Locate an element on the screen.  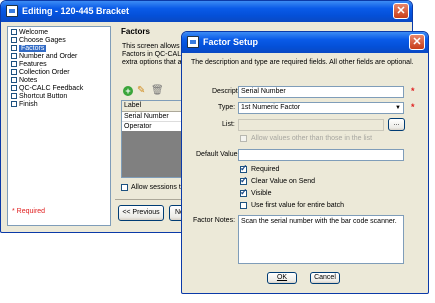
previous-button: << Previous is located at coordinates (141, 213).